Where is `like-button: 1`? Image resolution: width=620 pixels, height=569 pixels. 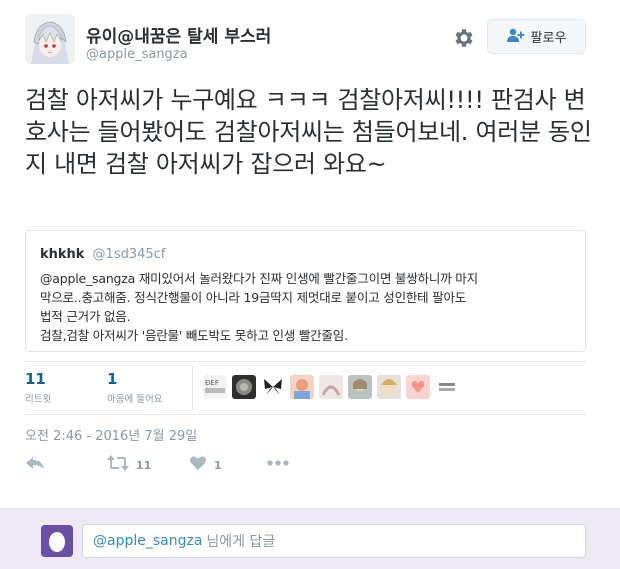 like-button: 1 is located at coordinates (205, 465).